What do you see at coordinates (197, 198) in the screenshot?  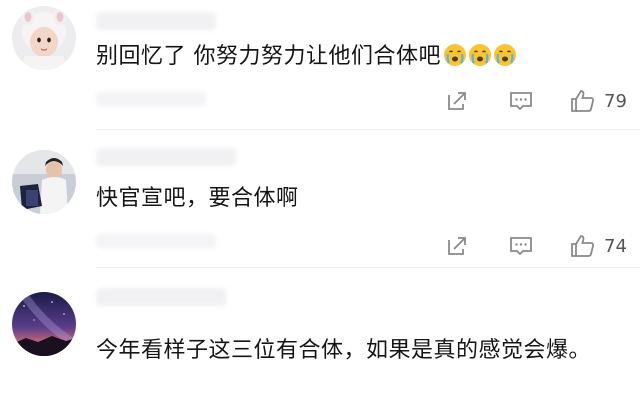 I see `comment-text-content: 快官宣吧，要合体啊` at bounding box center [197, 198].